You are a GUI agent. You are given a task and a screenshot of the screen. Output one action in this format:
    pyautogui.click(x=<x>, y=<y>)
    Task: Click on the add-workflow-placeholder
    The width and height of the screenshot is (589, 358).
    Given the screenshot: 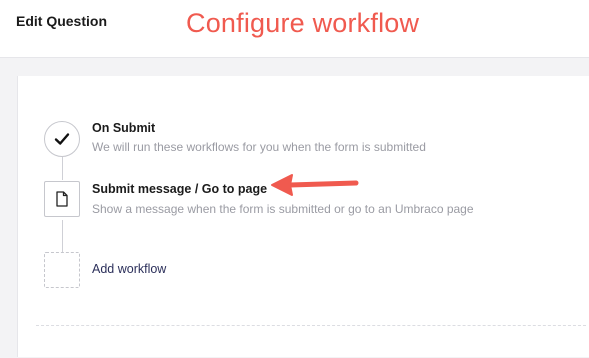 What is the action you would take?
    pyautogui.click(x=62, y=270)
    